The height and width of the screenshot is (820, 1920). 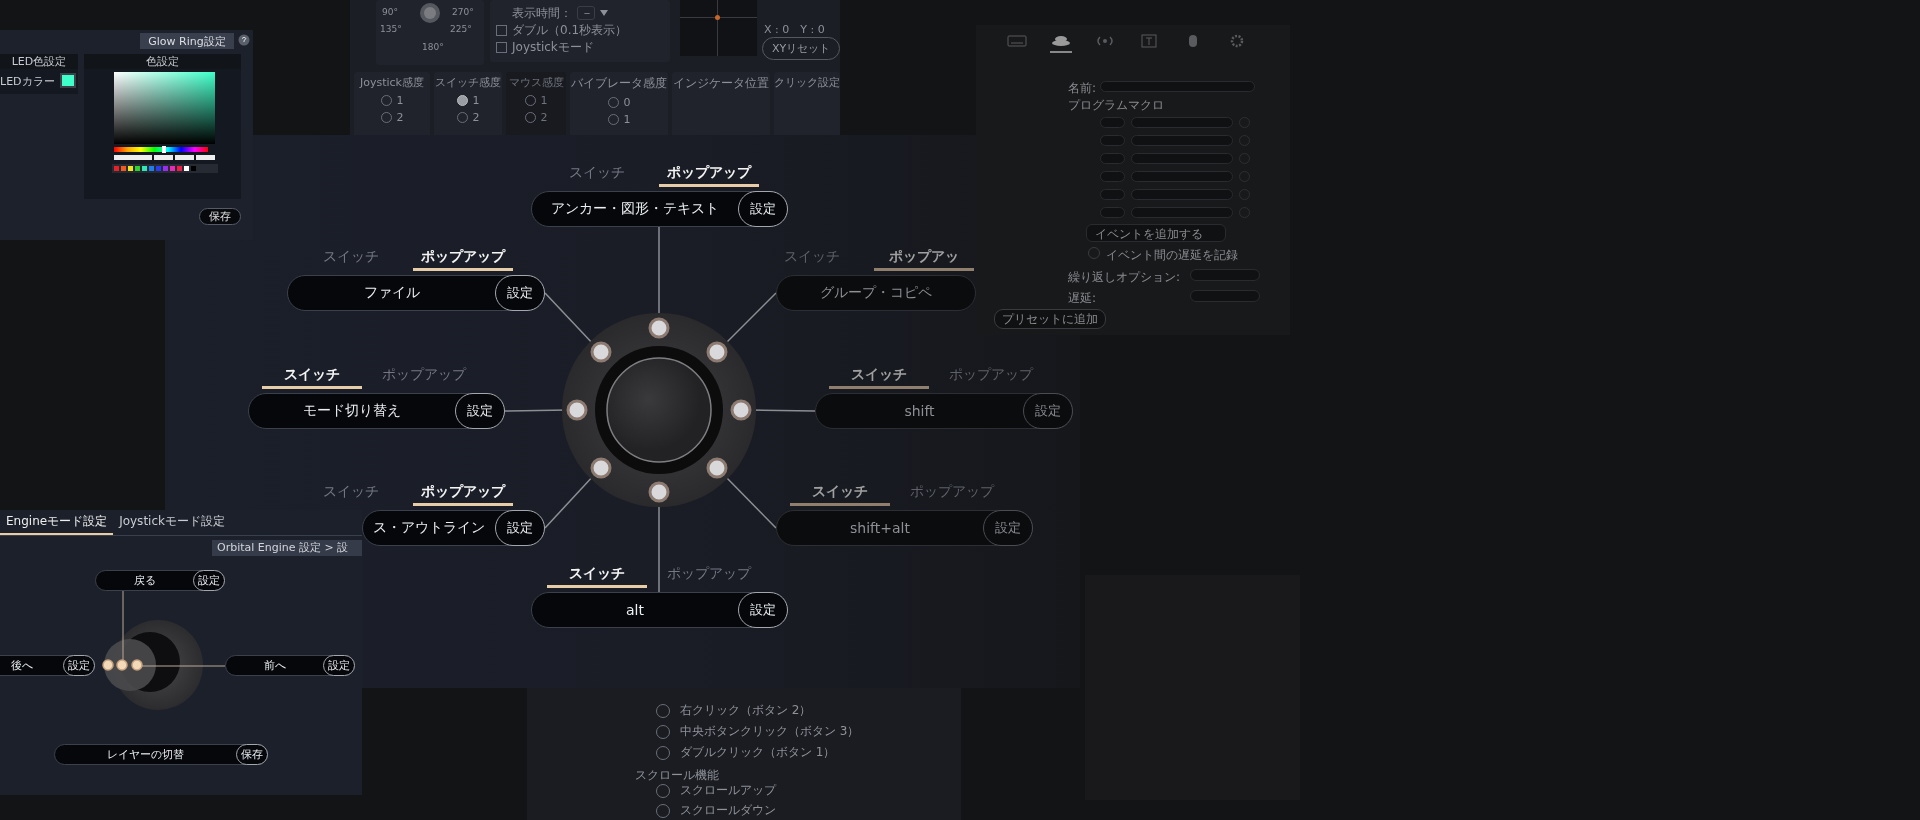 I want to click on add-event-dropdown: イベントを追加する, so click(x=1156, y=233).